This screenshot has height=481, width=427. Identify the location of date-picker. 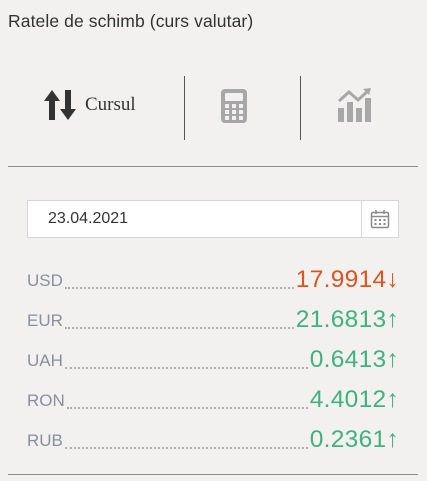
(213, 219).